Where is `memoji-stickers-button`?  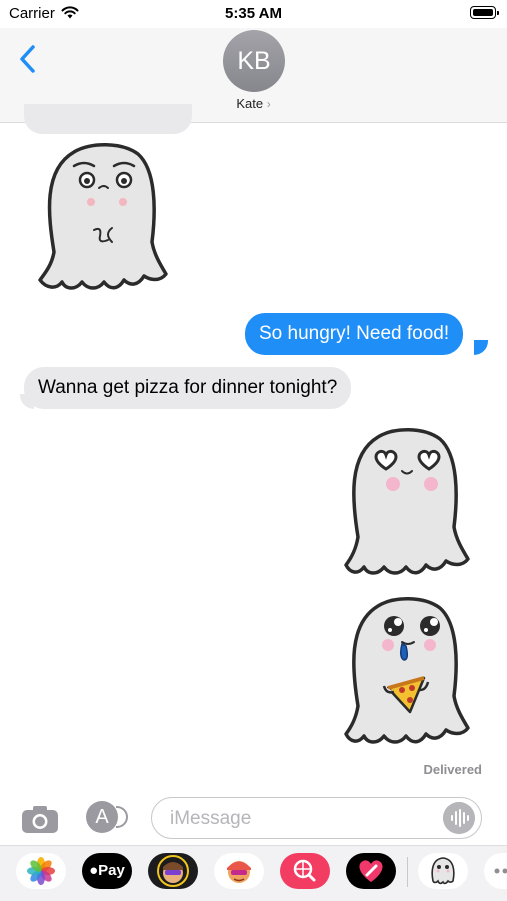
memoji-stickers-button is located at coordinates (239, 871).